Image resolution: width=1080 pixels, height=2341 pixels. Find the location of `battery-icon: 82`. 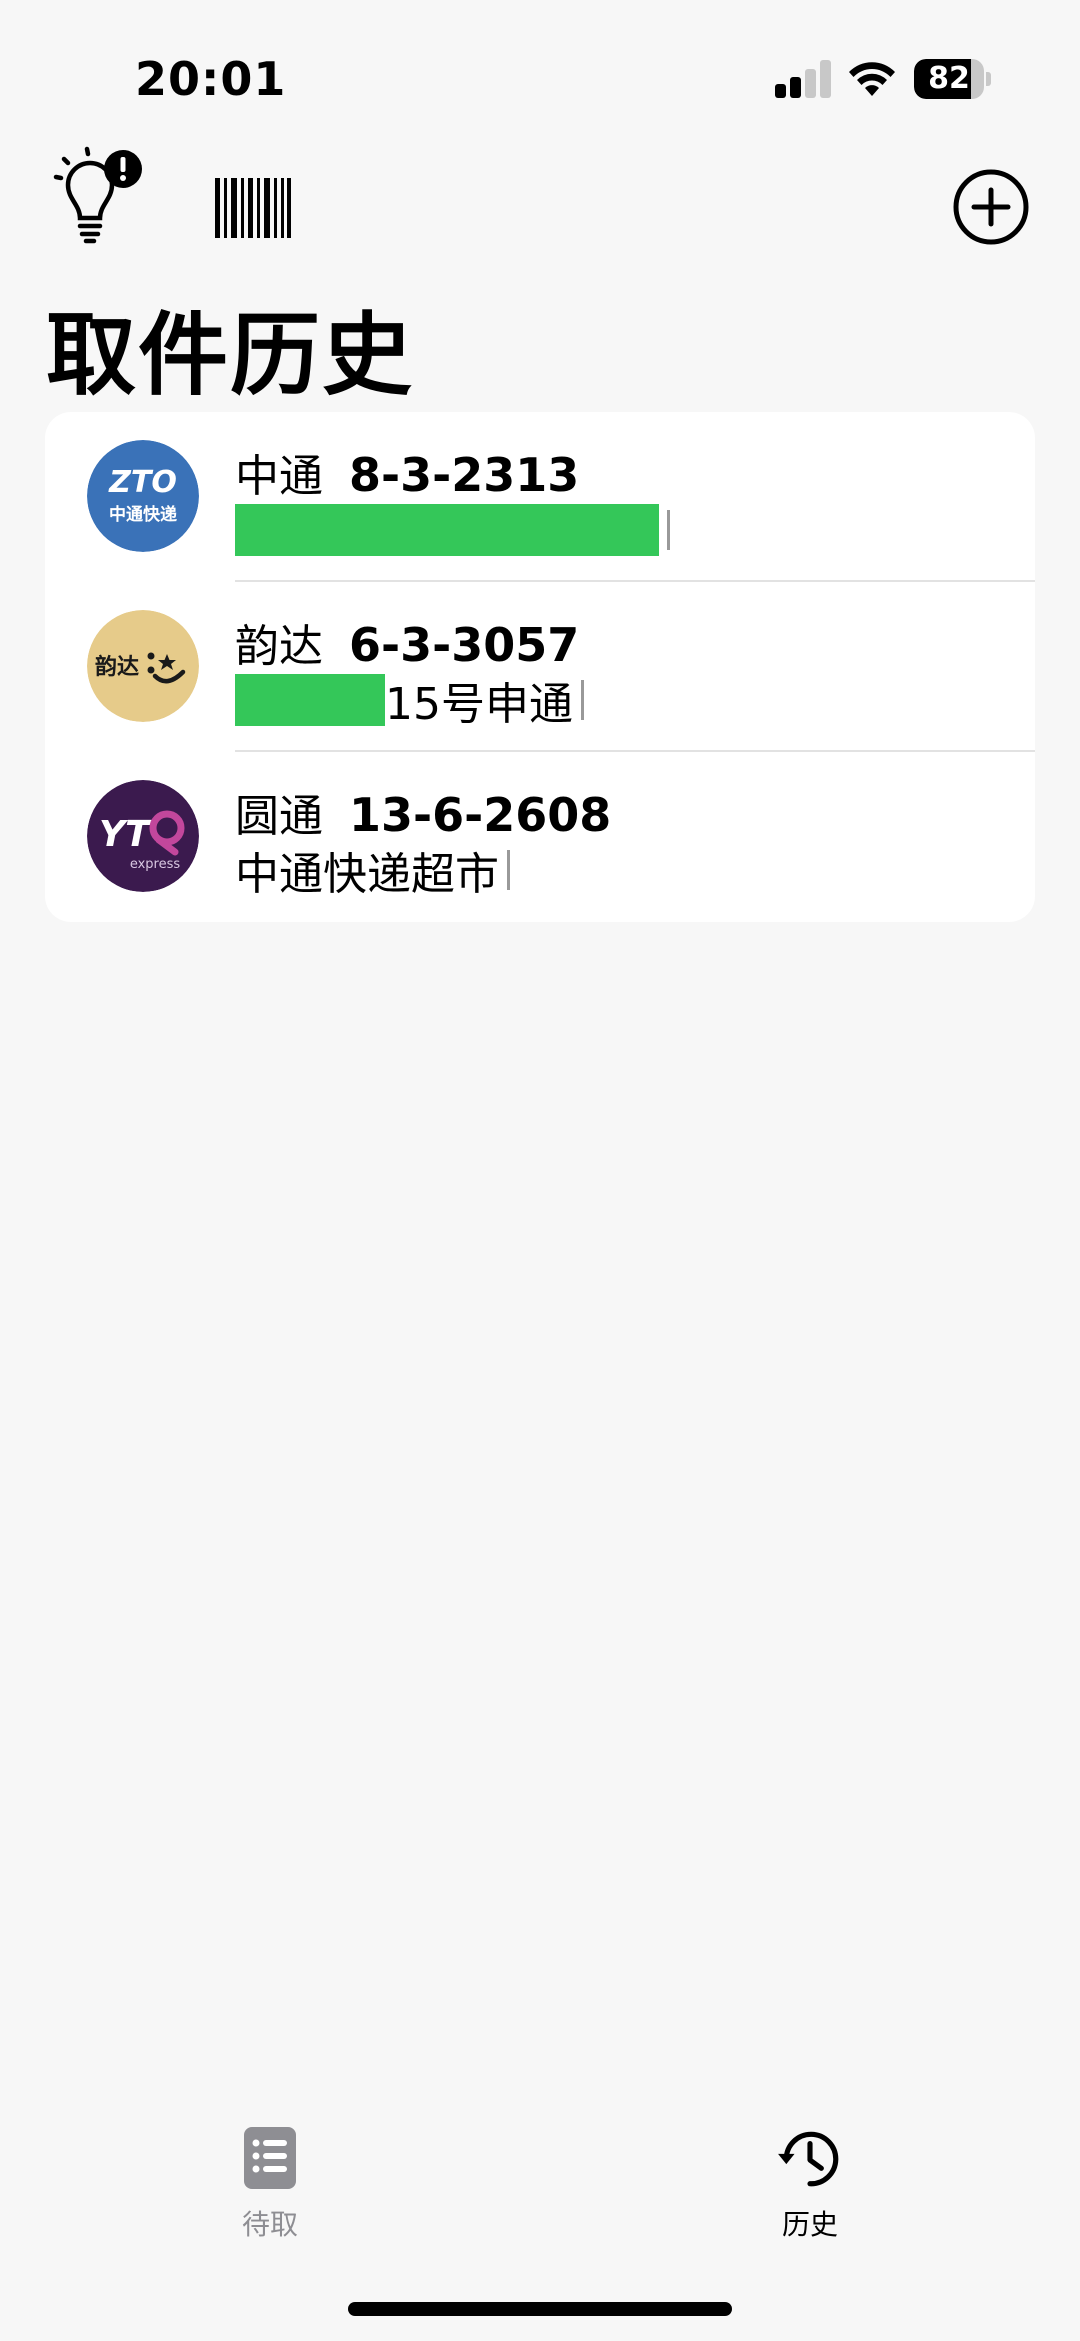

battery-icon: 82 is located at coordinates (952, 79).